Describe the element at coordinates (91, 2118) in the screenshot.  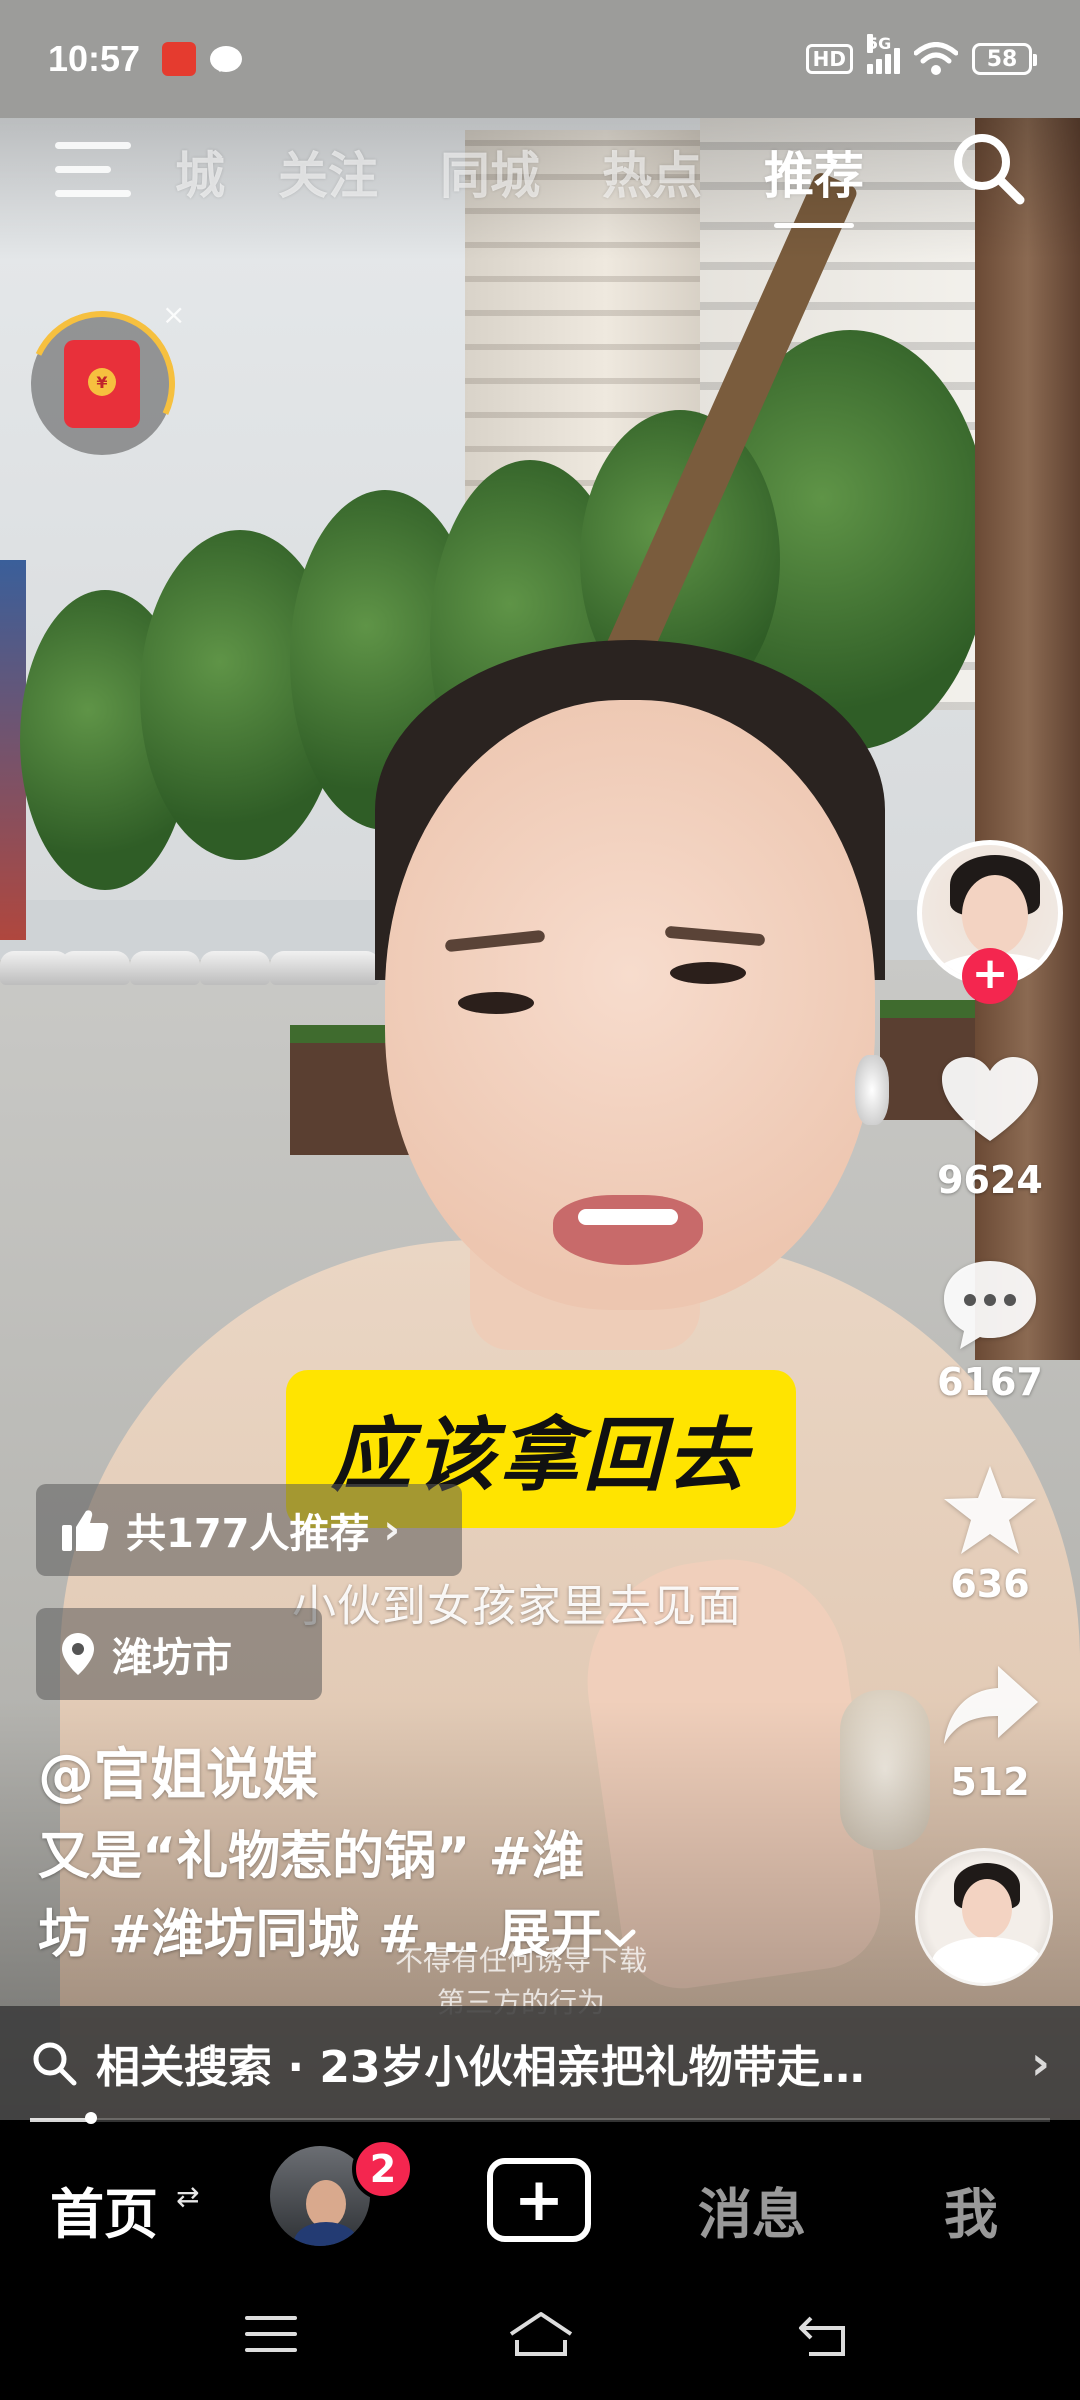
I see `progress-knob` at that location.